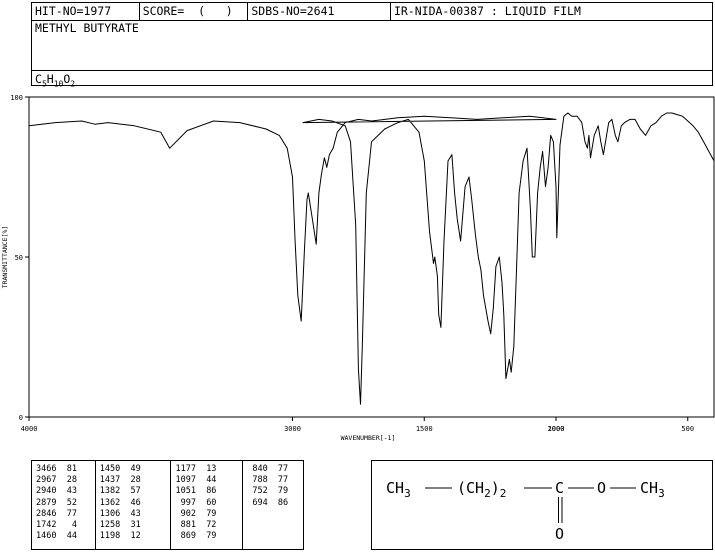  What do you see at coordinates (16, 98) in the screenshot?
I see `y-tick-label: 100` at bounding box center [16, 98].